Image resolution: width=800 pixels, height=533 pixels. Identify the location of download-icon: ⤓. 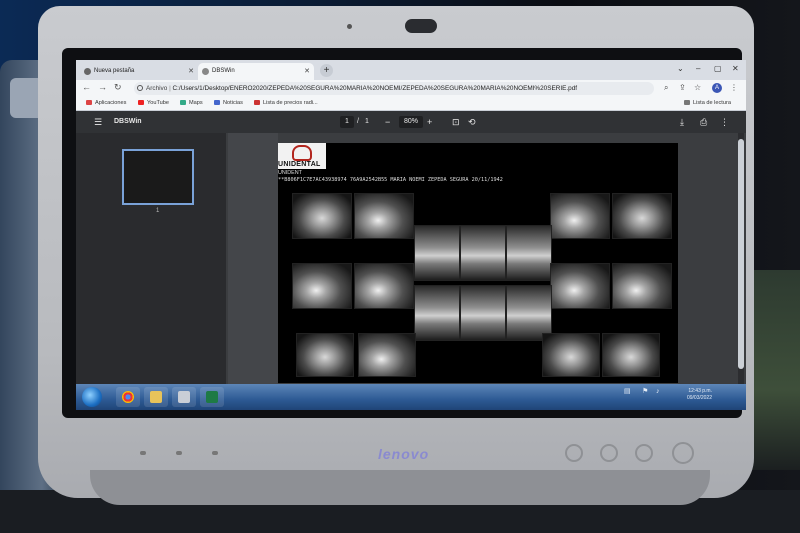
(682, 122).